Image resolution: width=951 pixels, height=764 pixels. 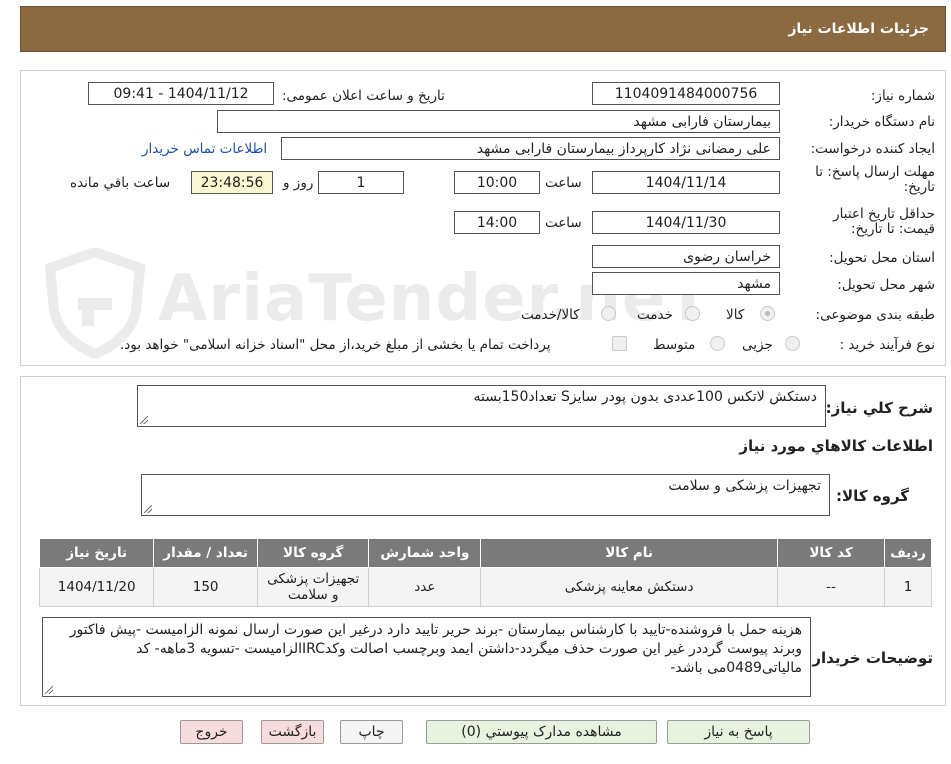 What do you see at coordinates (629, 587) in the screenshot?
I see `cell-name: دستکش معاینه پزشکی` at bounding box center [629, 587].